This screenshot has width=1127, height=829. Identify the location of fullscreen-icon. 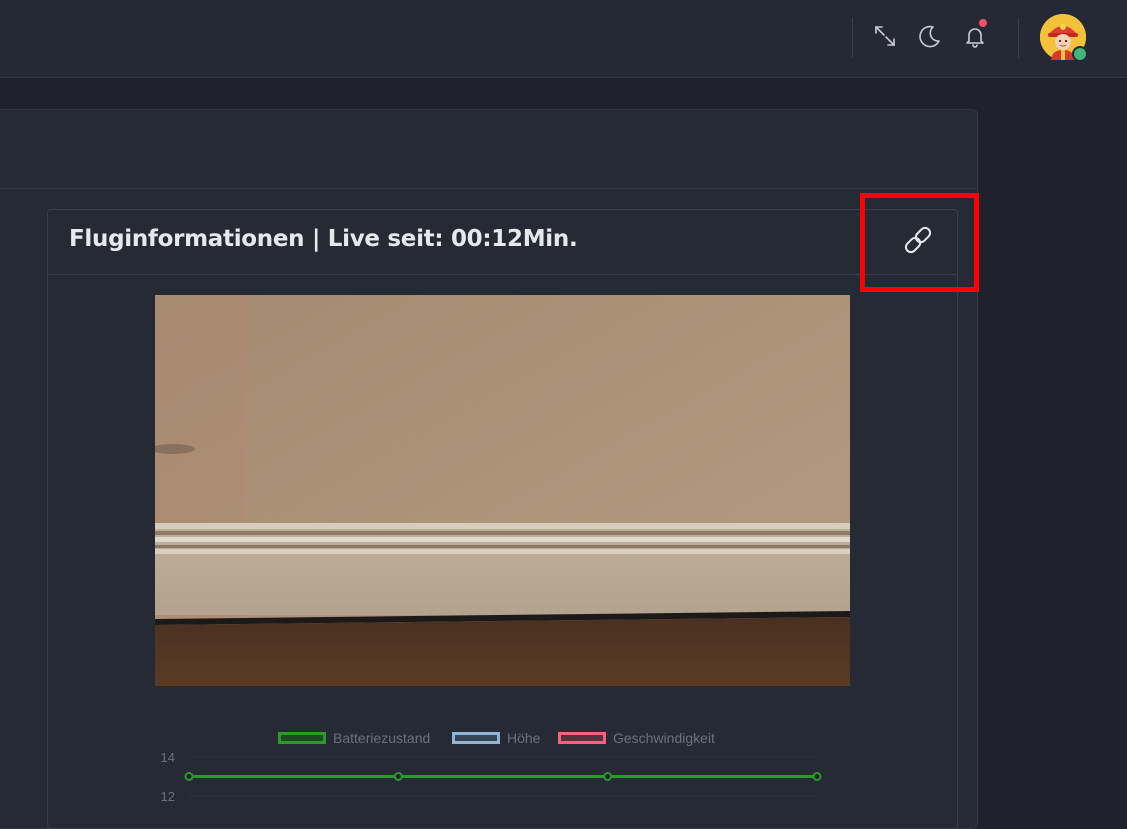
(885, 36).